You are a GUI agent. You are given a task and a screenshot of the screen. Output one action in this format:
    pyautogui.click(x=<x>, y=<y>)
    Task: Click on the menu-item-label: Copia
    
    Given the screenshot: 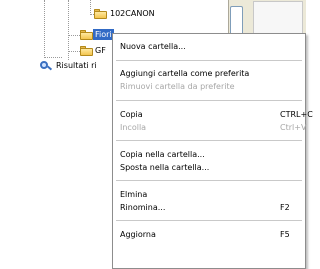 What is the action you would take?
    pyautogui.click(x=131, y=114)
    